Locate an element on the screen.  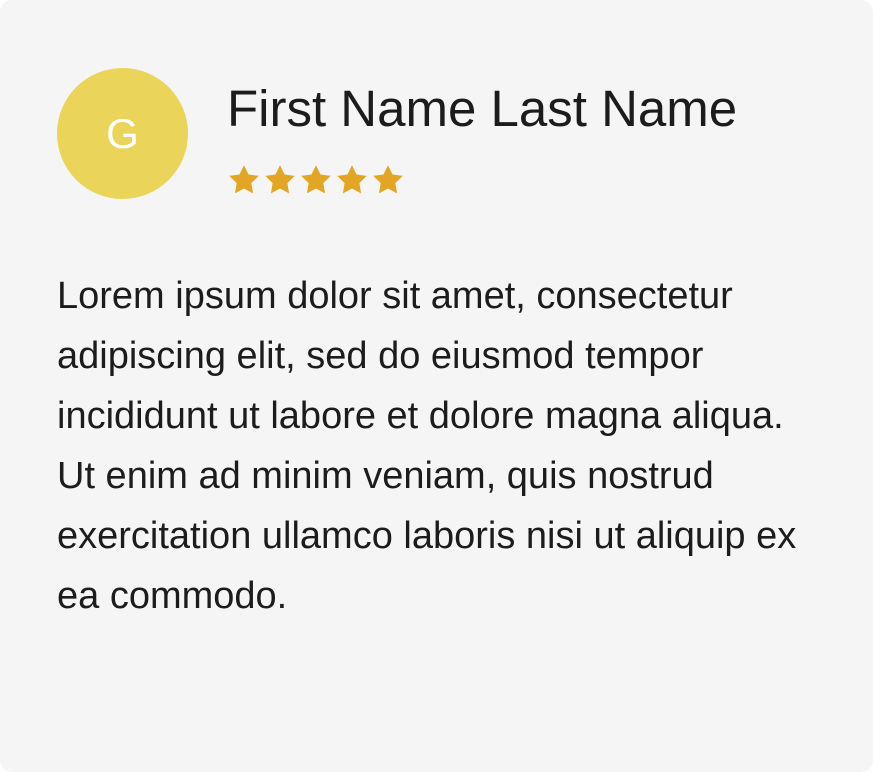
star-rating is located at coordinates (316, 180).